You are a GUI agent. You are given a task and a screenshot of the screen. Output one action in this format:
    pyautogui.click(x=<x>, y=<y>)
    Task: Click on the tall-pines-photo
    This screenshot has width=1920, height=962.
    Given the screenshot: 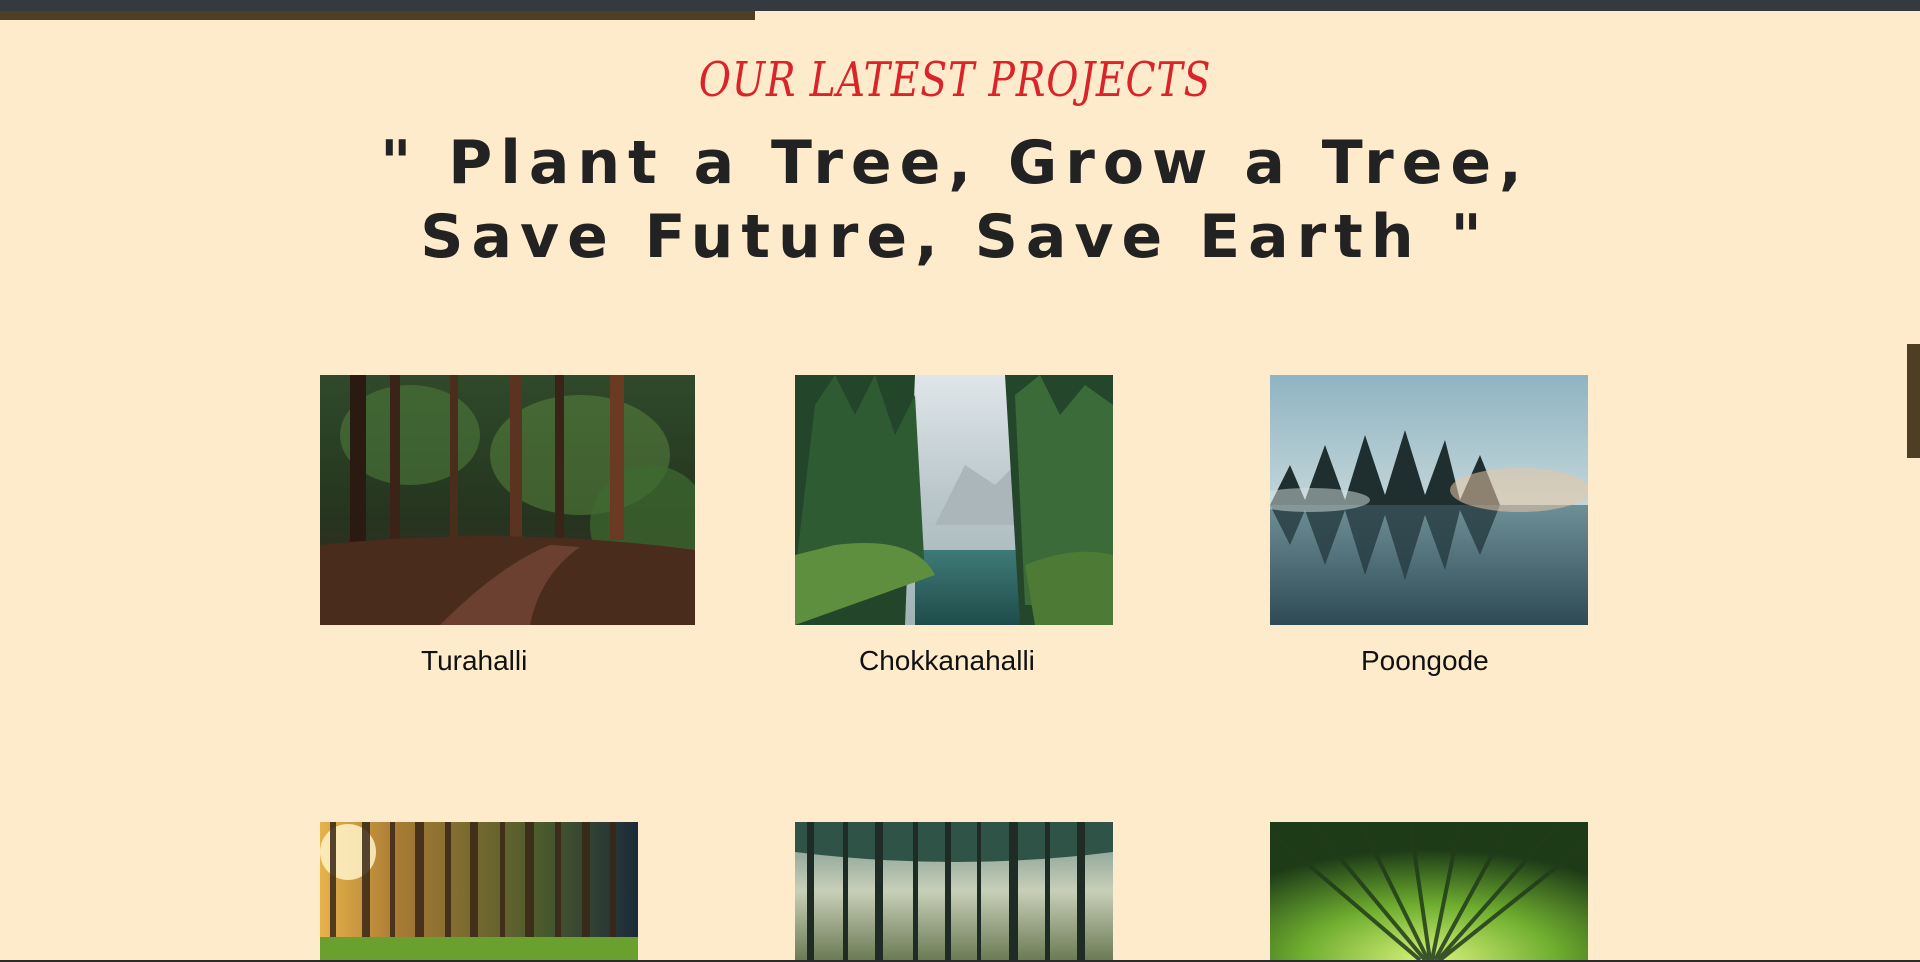 What is the action you would take?
    pyautogui.click(x=954, y=891)
    